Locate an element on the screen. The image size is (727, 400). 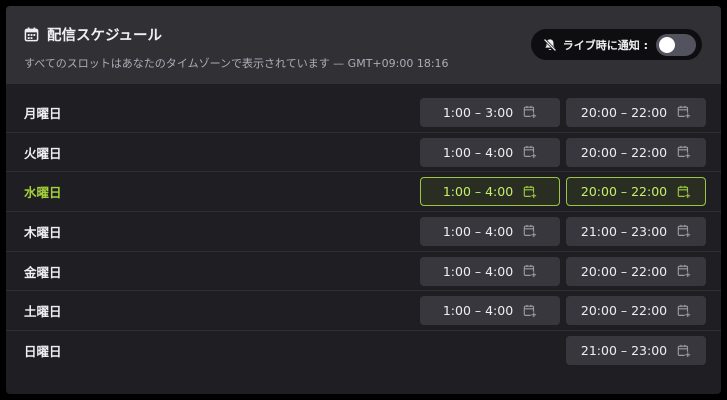
day-label: 木曜日 is located at coordinates (43, 232).